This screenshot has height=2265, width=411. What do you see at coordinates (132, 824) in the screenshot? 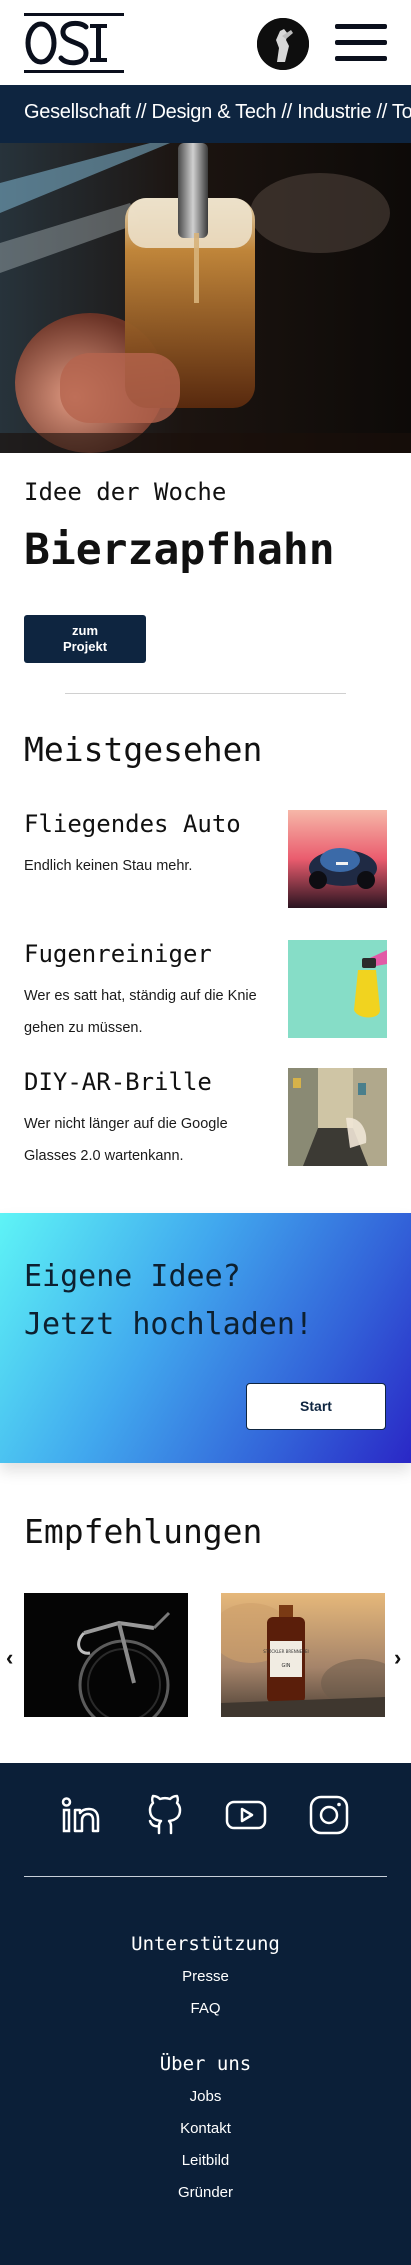
I see `item-title: Fliegendes Auto` at bounding box center [132, 824].